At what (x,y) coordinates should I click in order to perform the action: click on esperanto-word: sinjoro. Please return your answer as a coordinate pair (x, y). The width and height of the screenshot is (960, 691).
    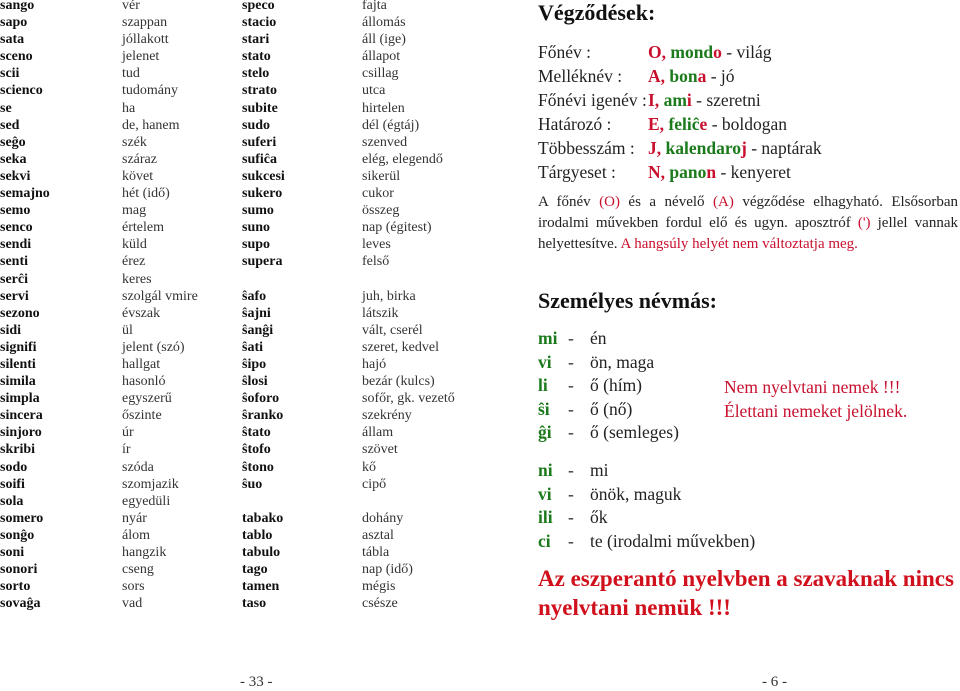
    Looking at the image, I should click on (21, 433).